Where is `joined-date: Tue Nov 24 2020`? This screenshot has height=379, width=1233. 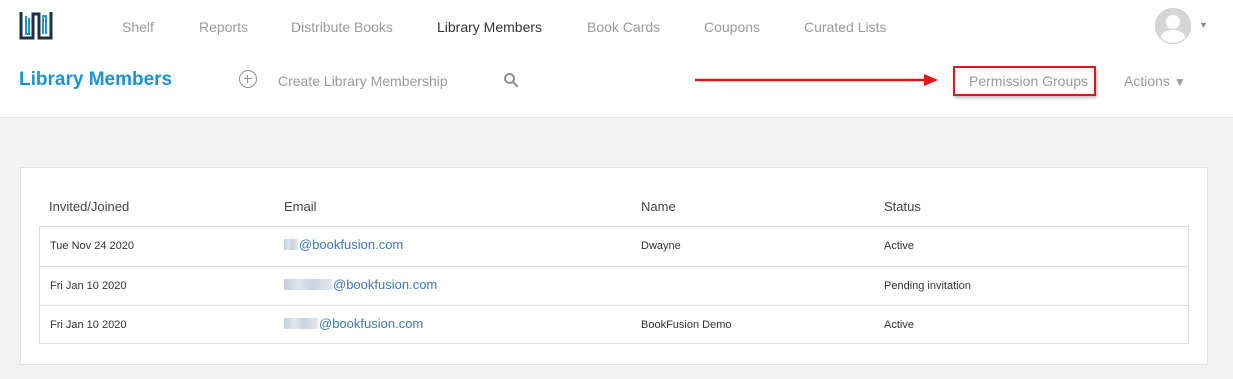 joined-date: Tue Nov 24 2020 is located at coordinates (92, 246).